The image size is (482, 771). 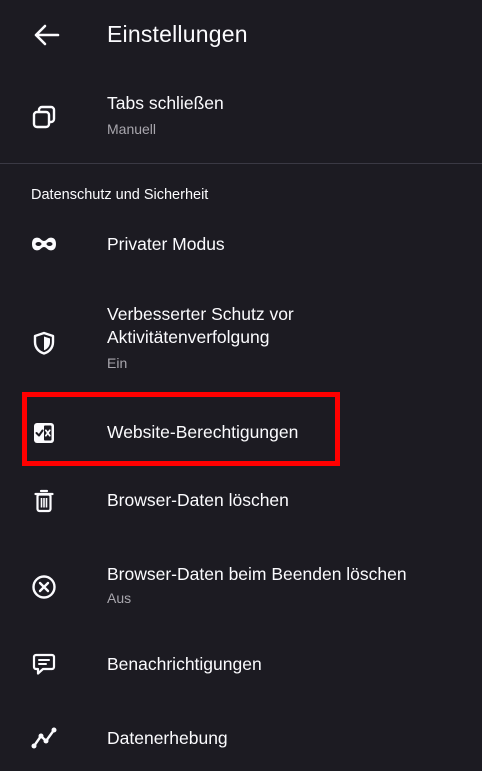 What do you see at coordinates (184, 664) in the screenshot?
I see `setting-title: Benachrichtigungen` at bounding box center [184, 664].